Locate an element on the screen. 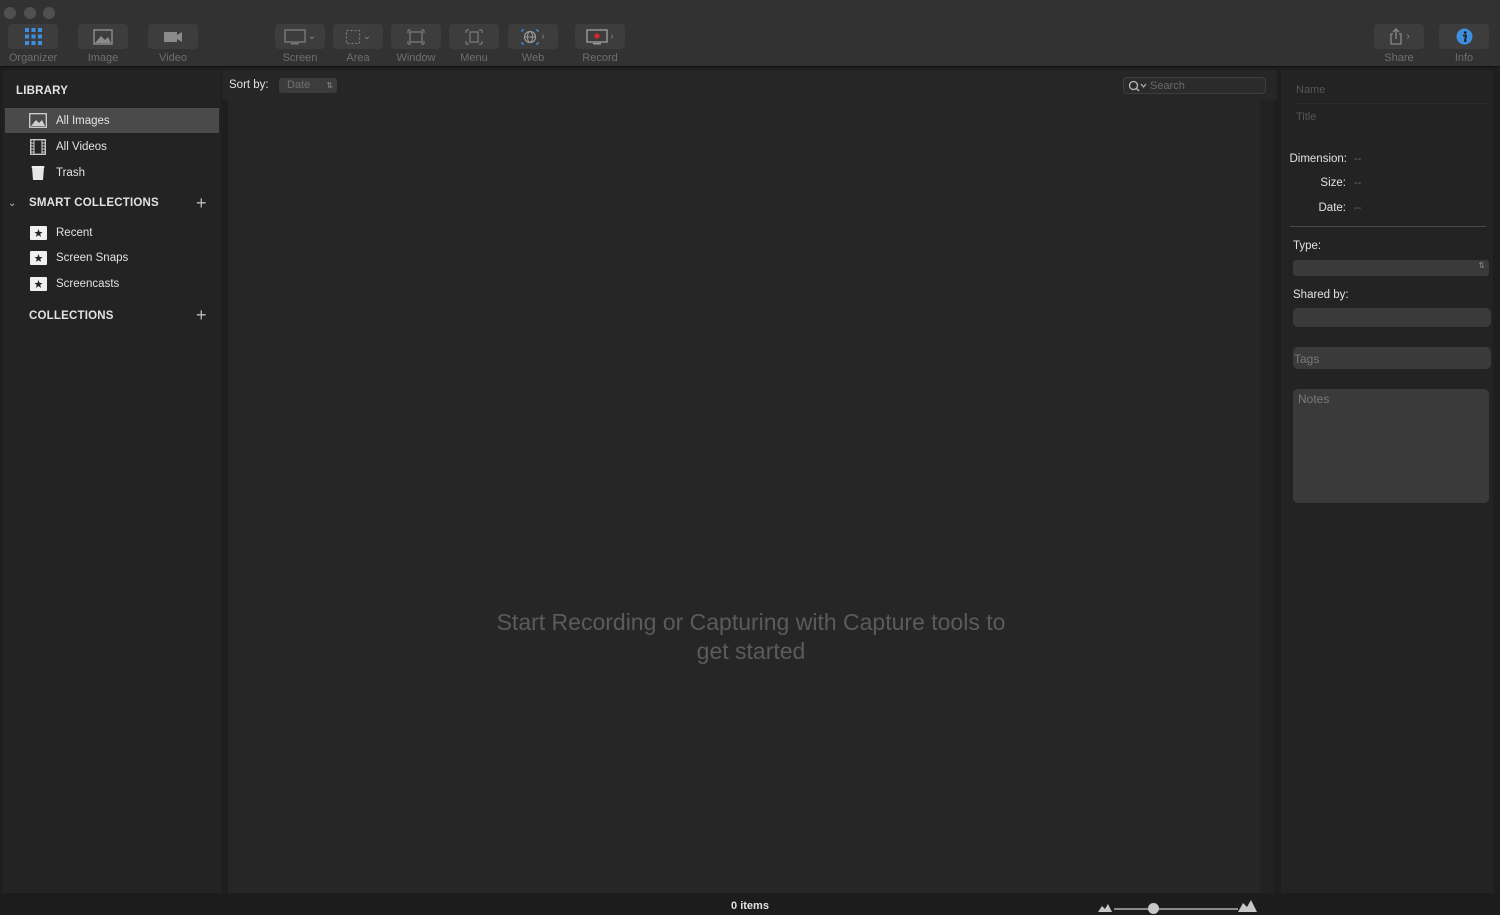  empty-state-line-2: get started is located at coordinates (751, 651).